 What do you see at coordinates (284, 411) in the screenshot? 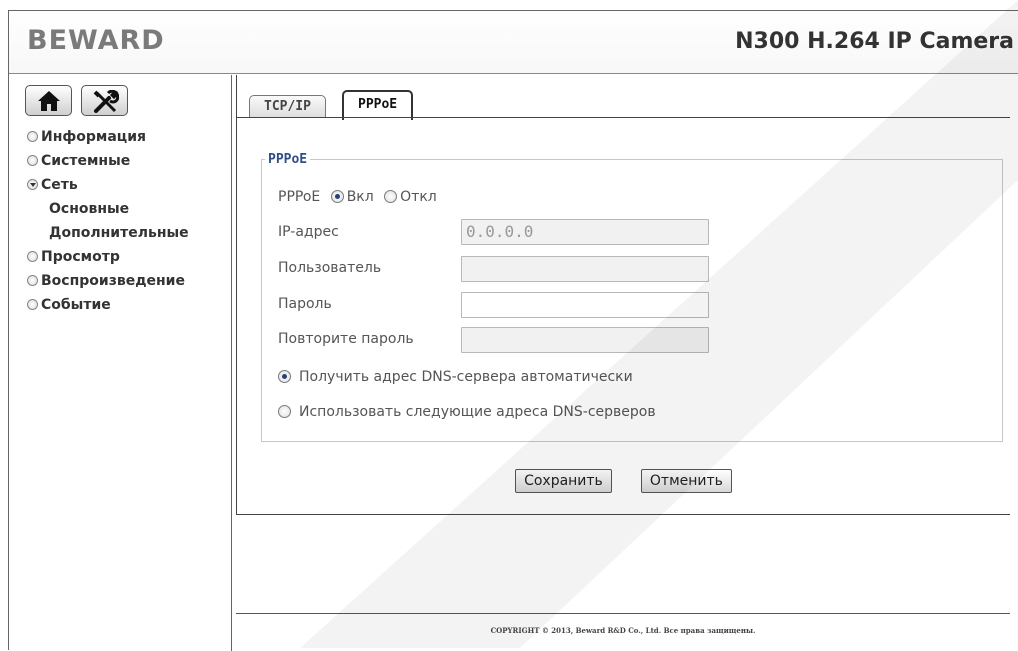
I see `dns-manual-radio` at bounding box center [284, 411].